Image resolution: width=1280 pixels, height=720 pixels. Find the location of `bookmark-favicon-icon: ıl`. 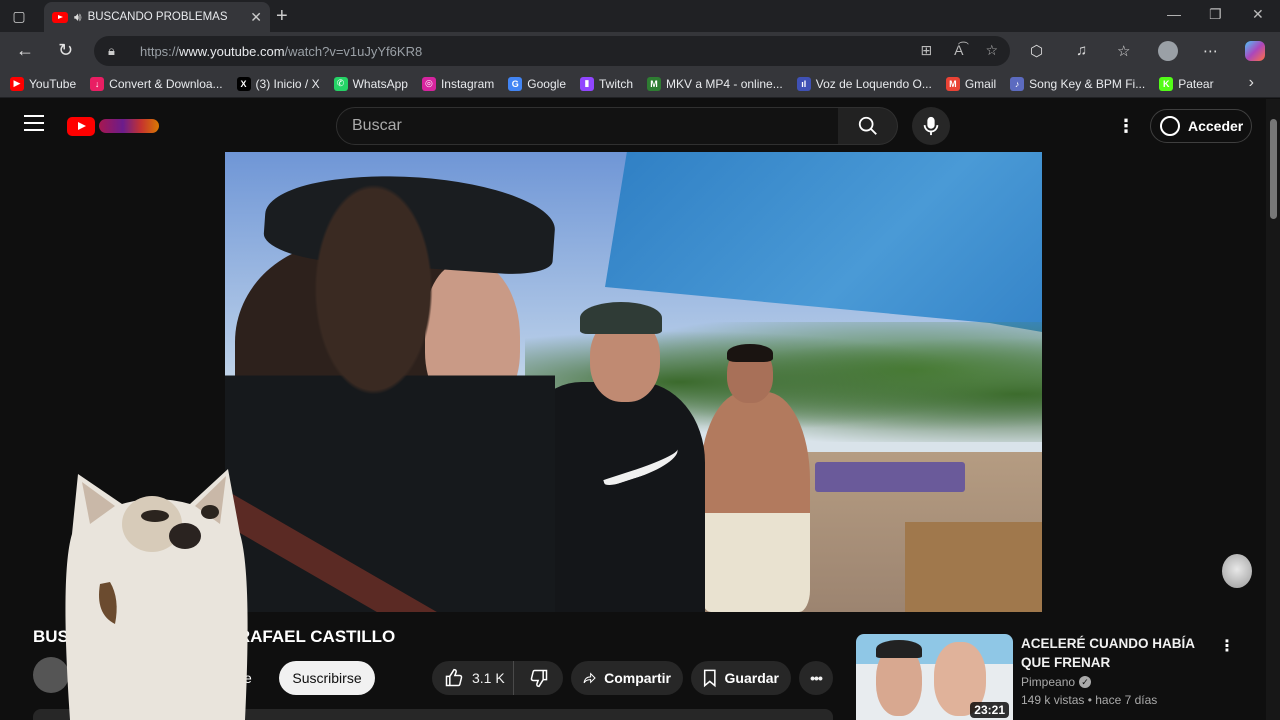

bookmark-favicon-icon: ıl is located at coordinates (803, 83).